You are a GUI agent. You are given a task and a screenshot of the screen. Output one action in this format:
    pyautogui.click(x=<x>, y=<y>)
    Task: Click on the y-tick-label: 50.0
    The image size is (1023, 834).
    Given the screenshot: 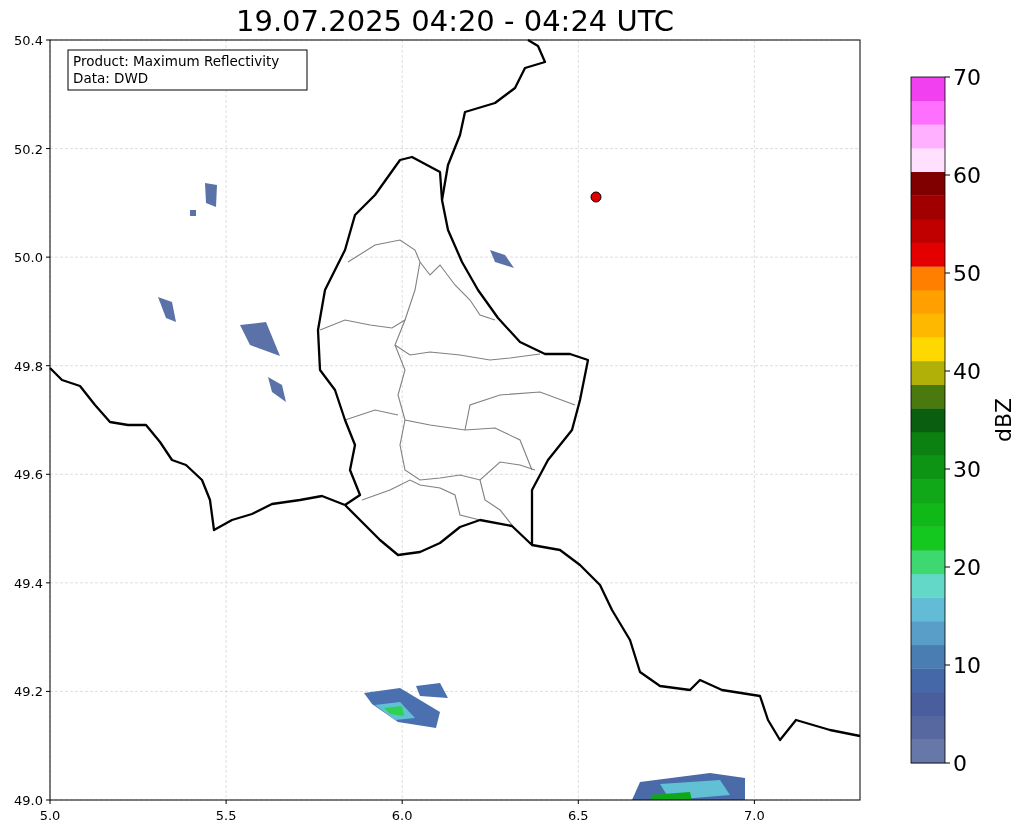 What is the action you would take?
    pyautogui.click(x=28, y=258)
    